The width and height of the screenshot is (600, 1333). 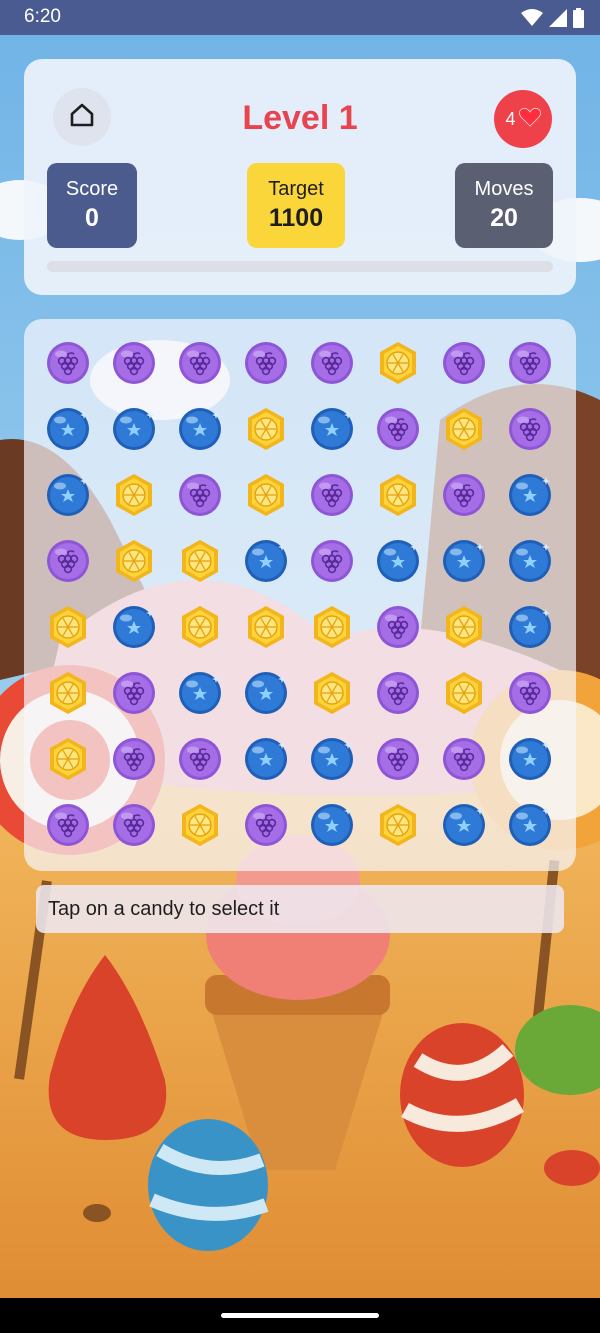 I want to click on score-progress-bar, so click(x=300, y=266).